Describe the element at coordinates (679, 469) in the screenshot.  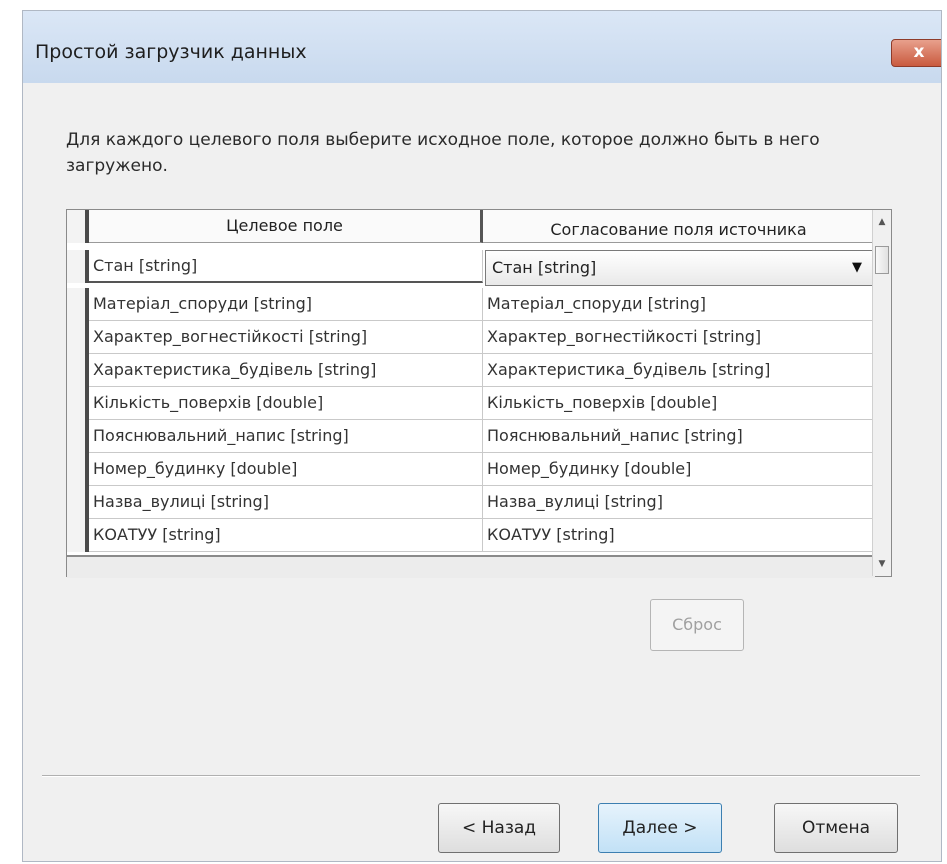
I see `source-field-cell: Номер_будинку [double]` at that location.